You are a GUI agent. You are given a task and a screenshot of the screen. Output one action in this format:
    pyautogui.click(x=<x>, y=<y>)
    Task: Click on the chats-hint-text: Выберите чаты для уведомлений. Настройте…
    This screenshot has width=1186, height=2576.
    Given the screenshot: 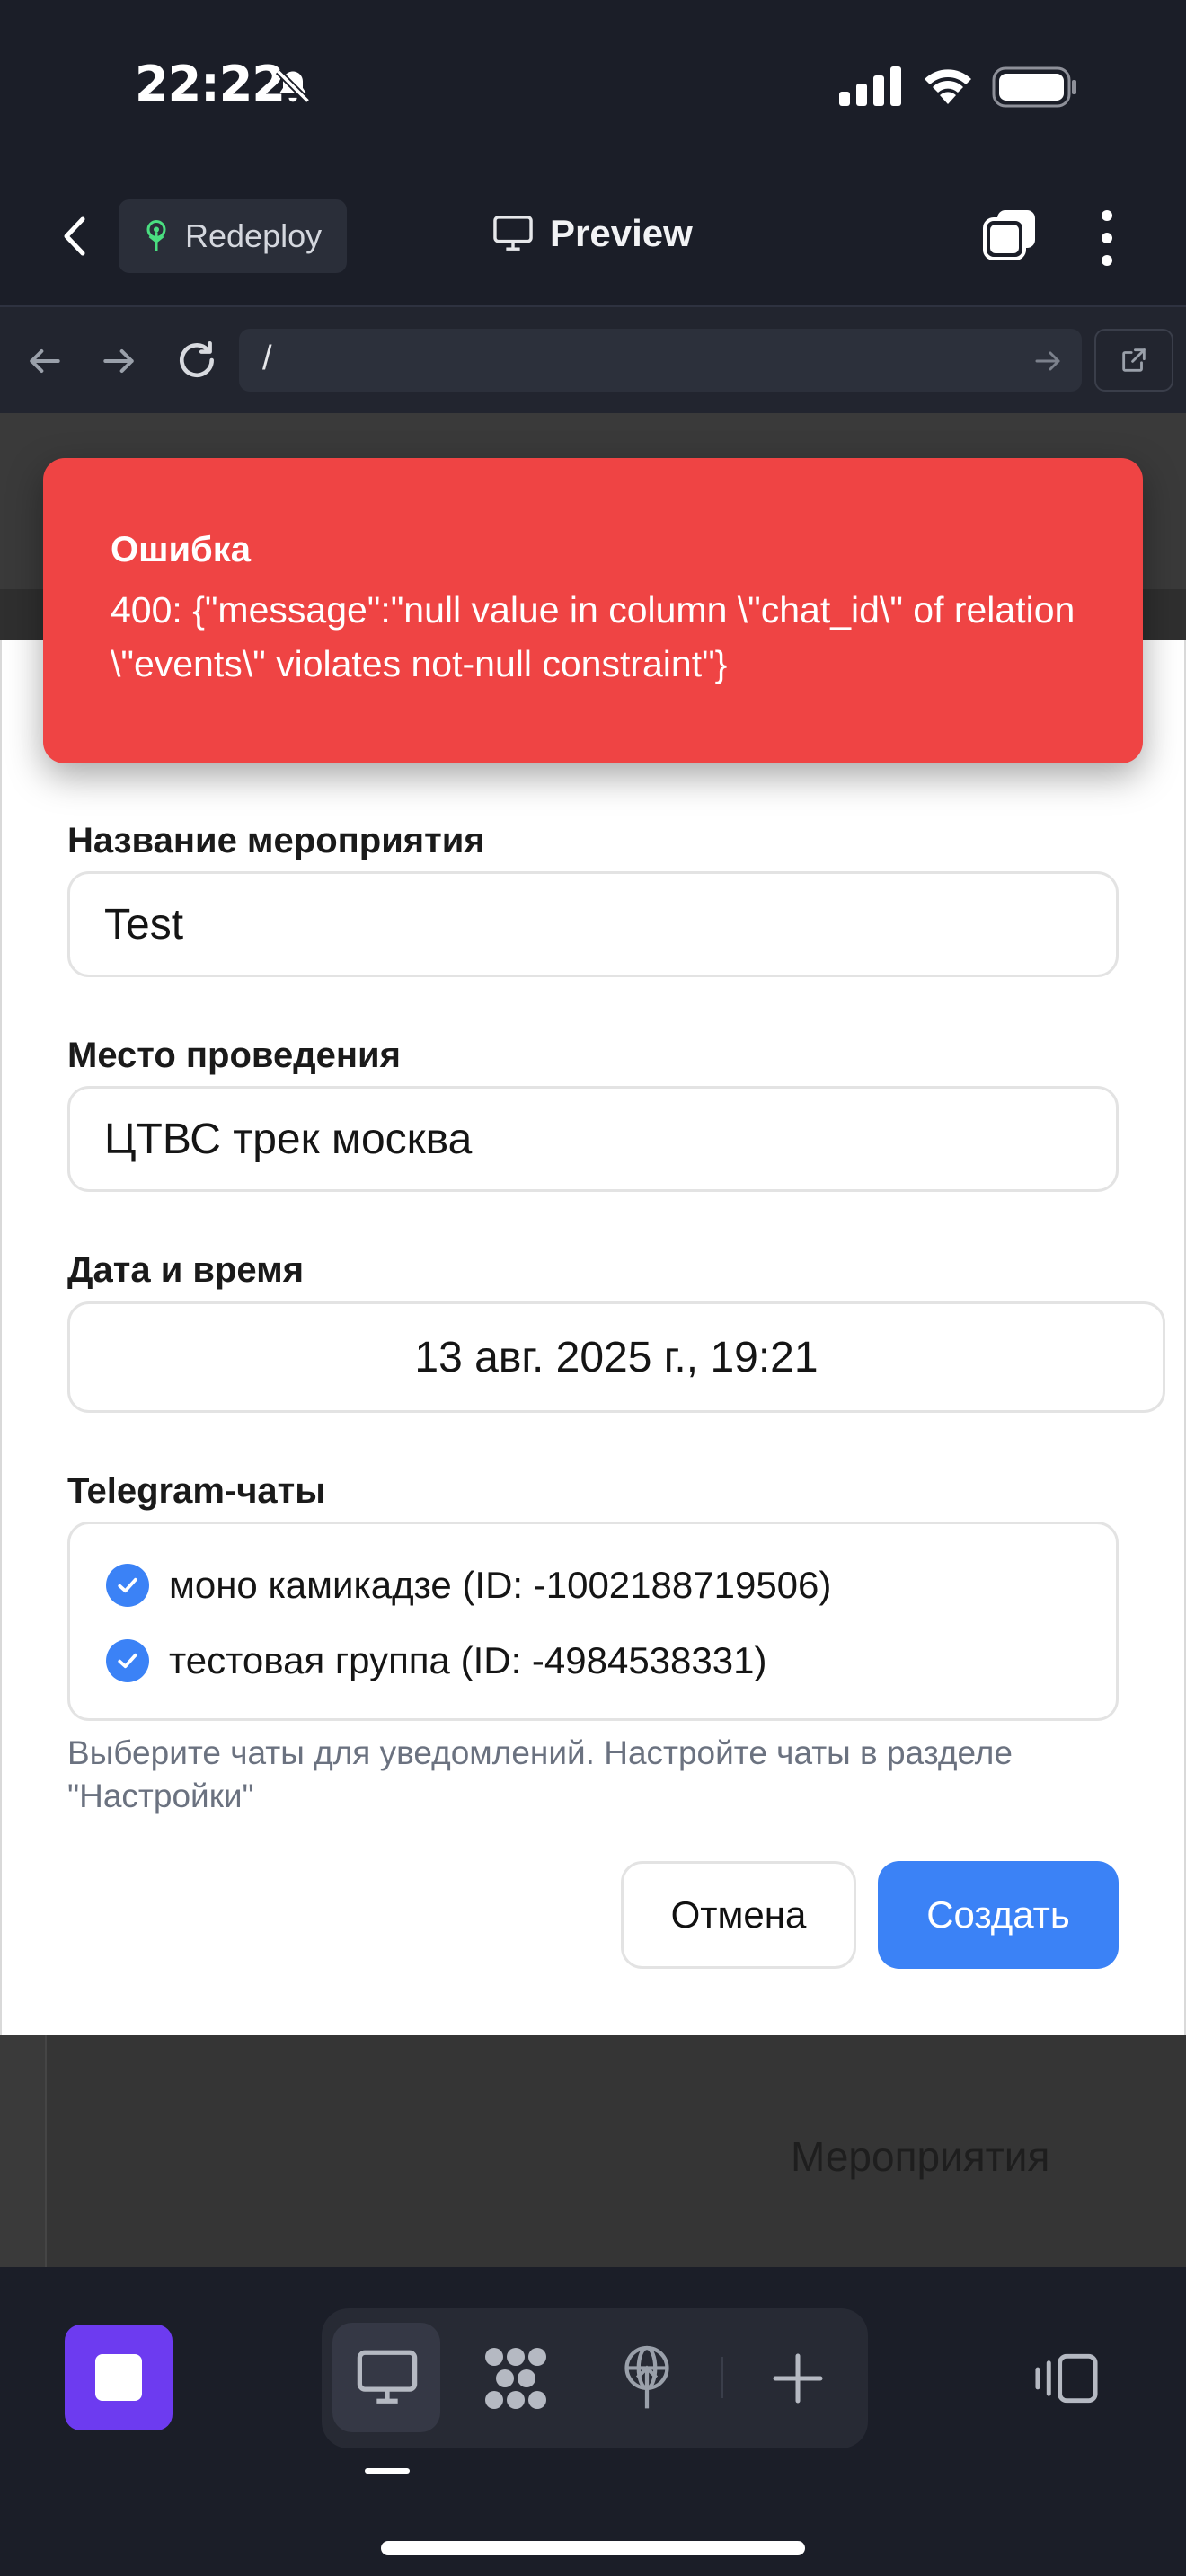 What is the action you would take?
    pyautogui.click(x=540, y=1774)
    